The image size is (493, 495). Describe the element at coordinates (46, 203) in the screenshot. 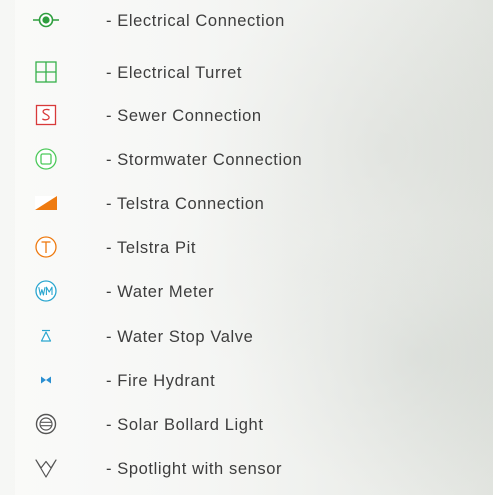

I see `telstra-connection-icon` at that location.